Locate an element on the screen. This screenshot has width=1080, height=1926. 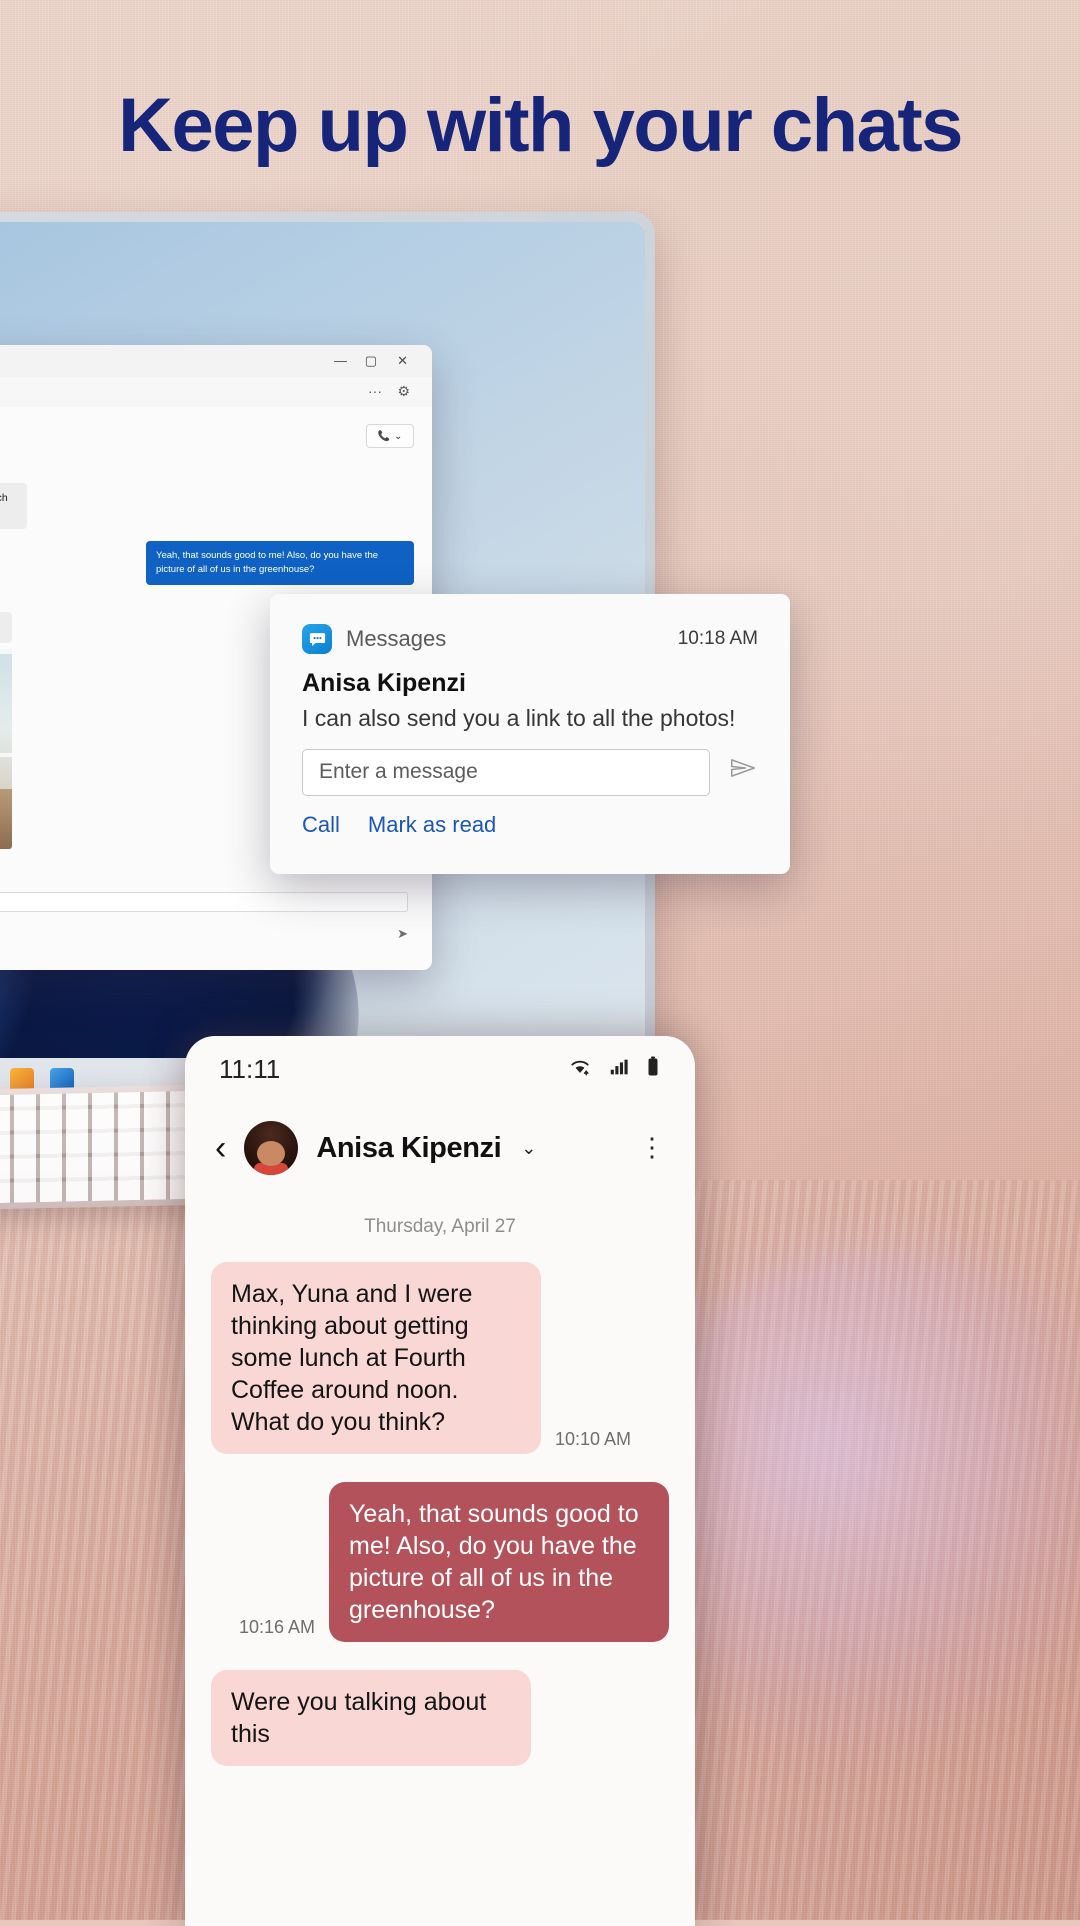
message-input: Send a message is located at coordinates (204, 902).